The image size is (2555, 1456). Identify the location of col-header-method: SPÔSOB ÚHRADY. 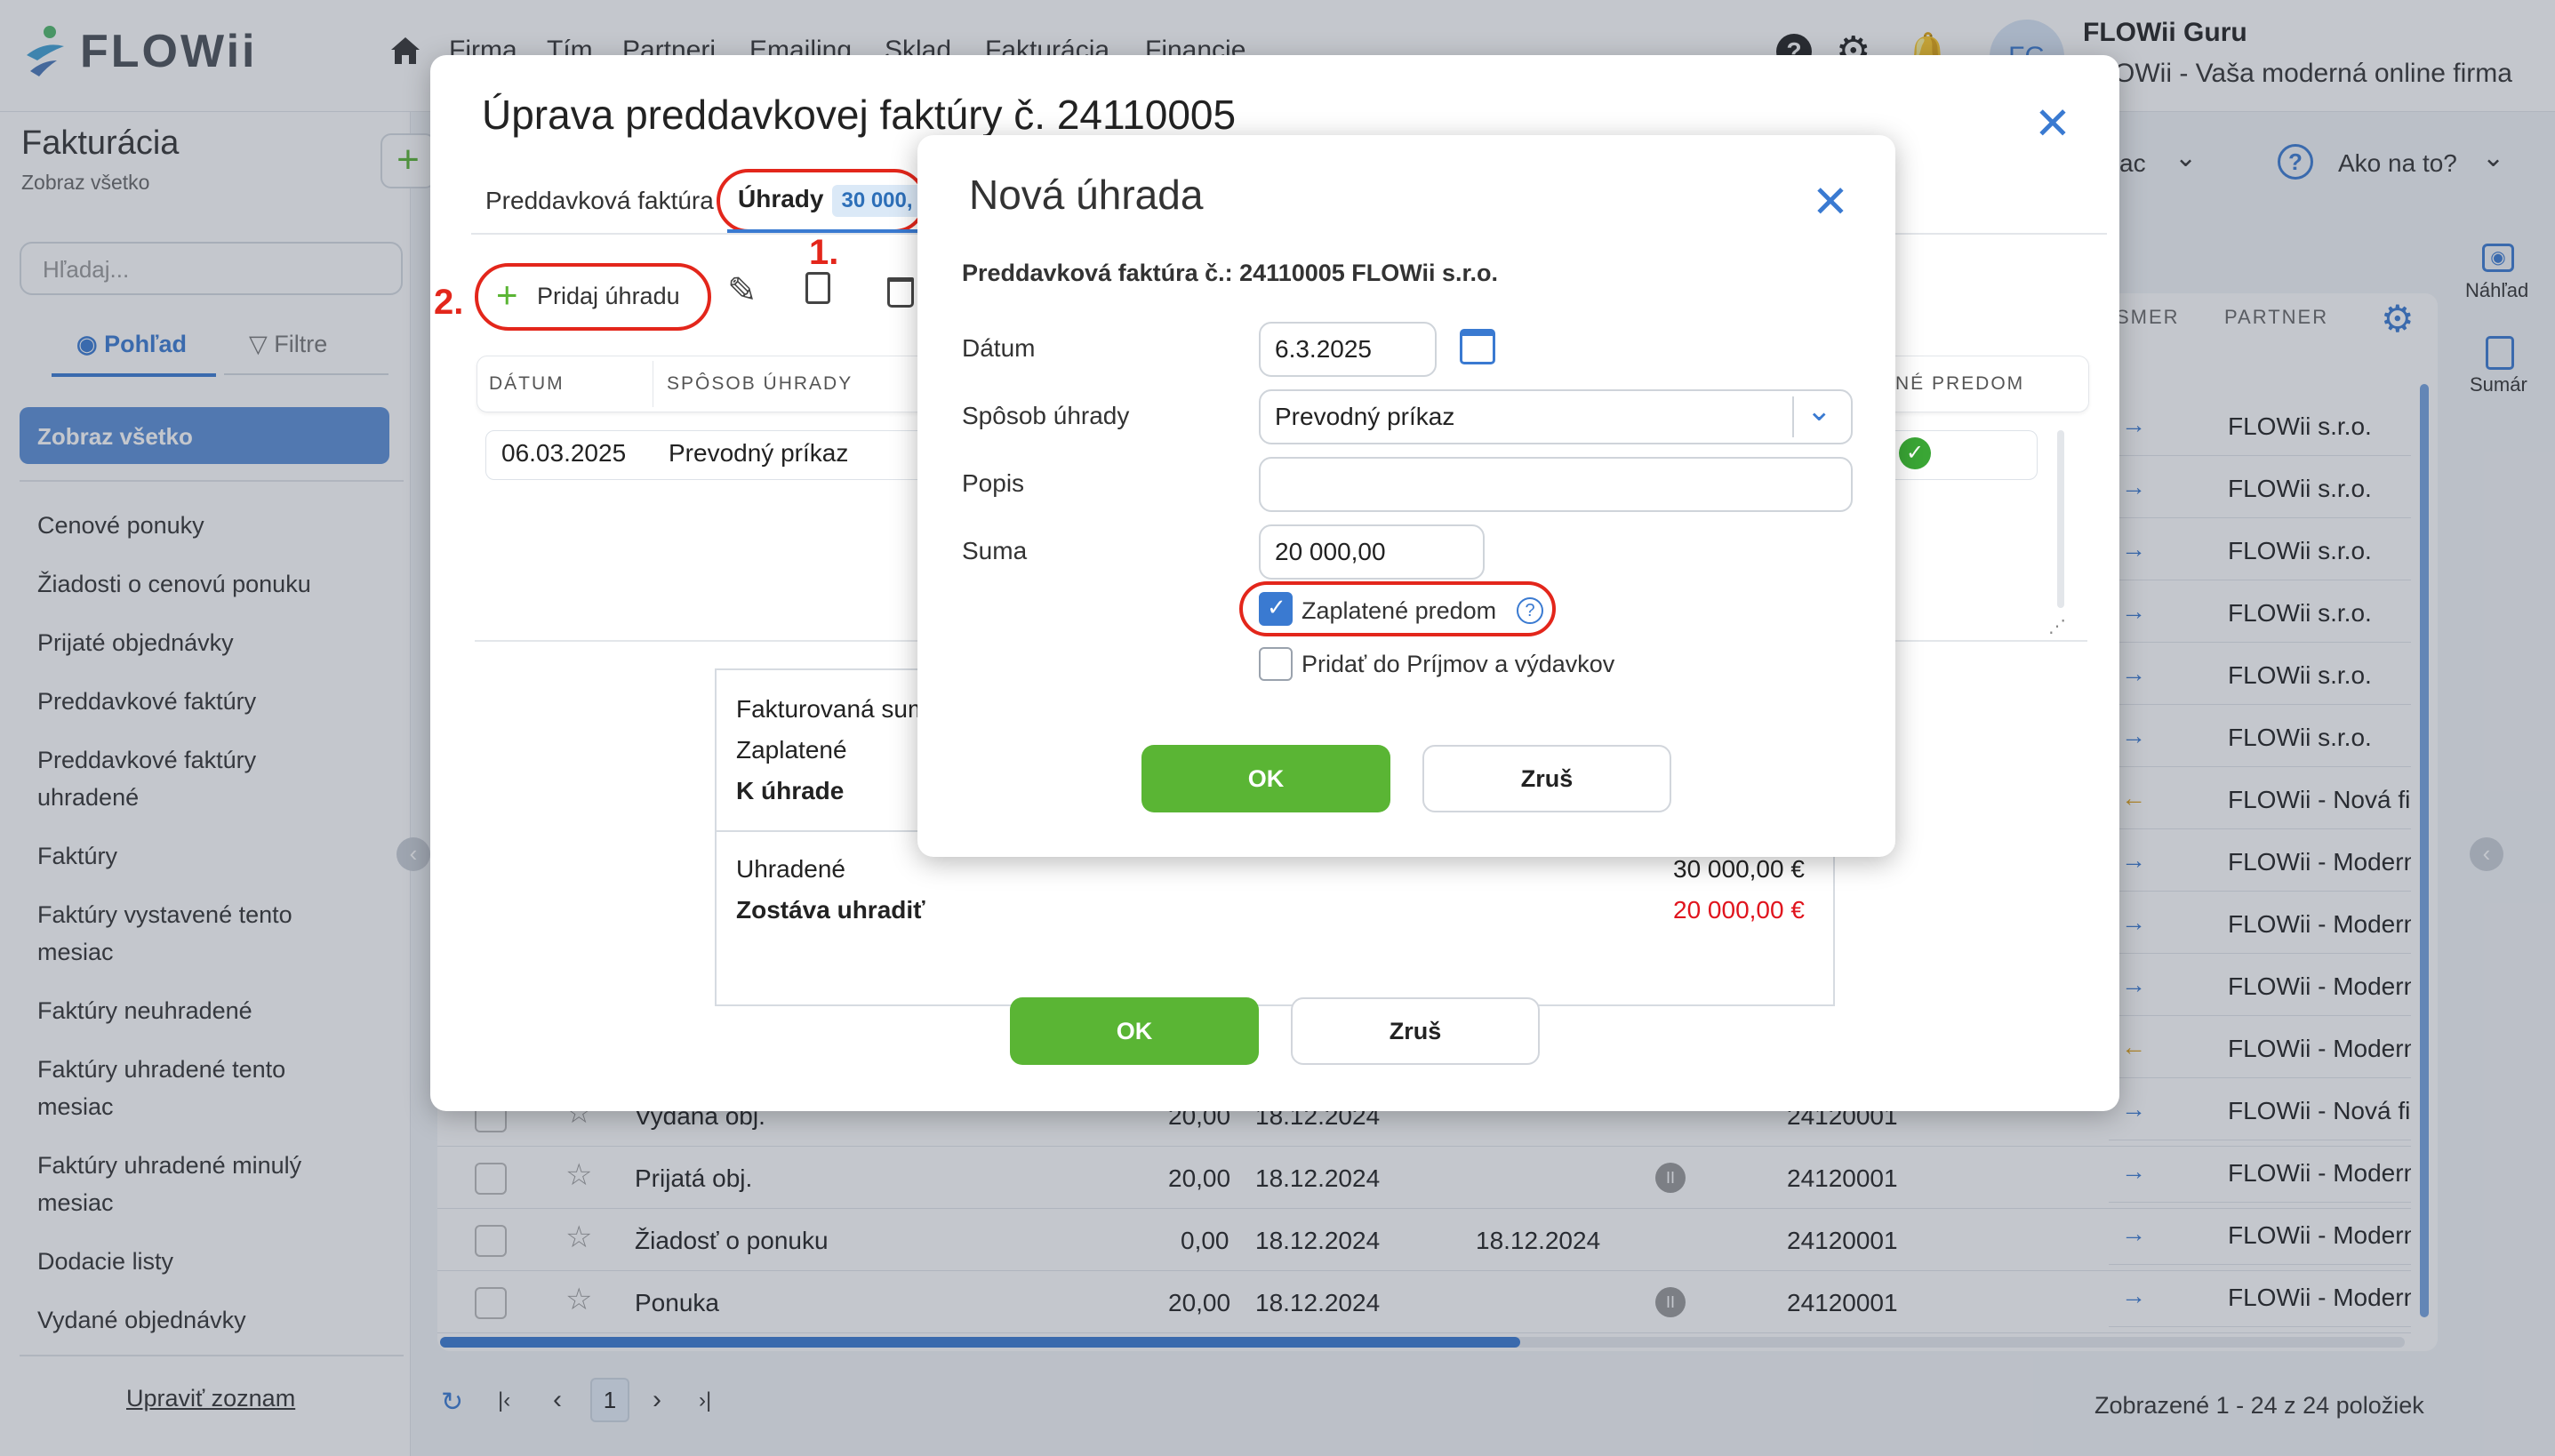
(760, 384).